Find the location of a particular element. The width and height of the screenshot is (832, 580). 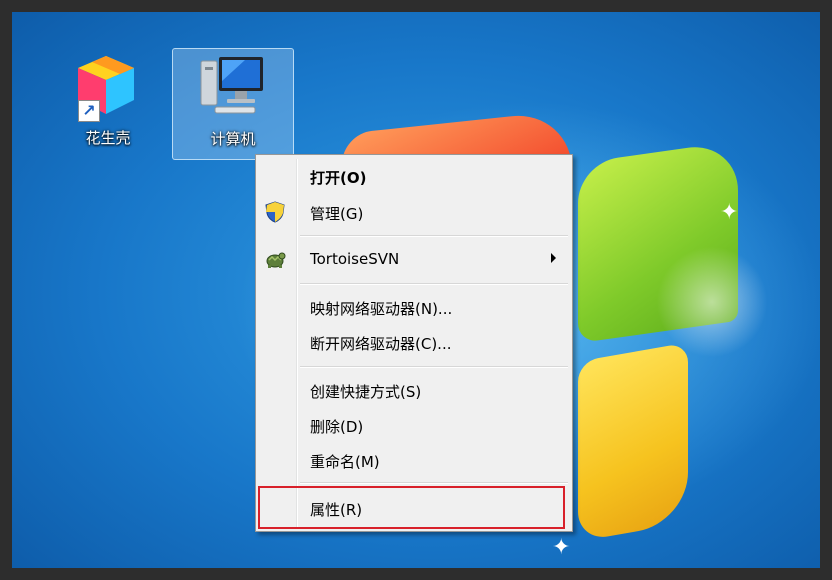

uac-shield-icon is located at coordinates (275, 212).